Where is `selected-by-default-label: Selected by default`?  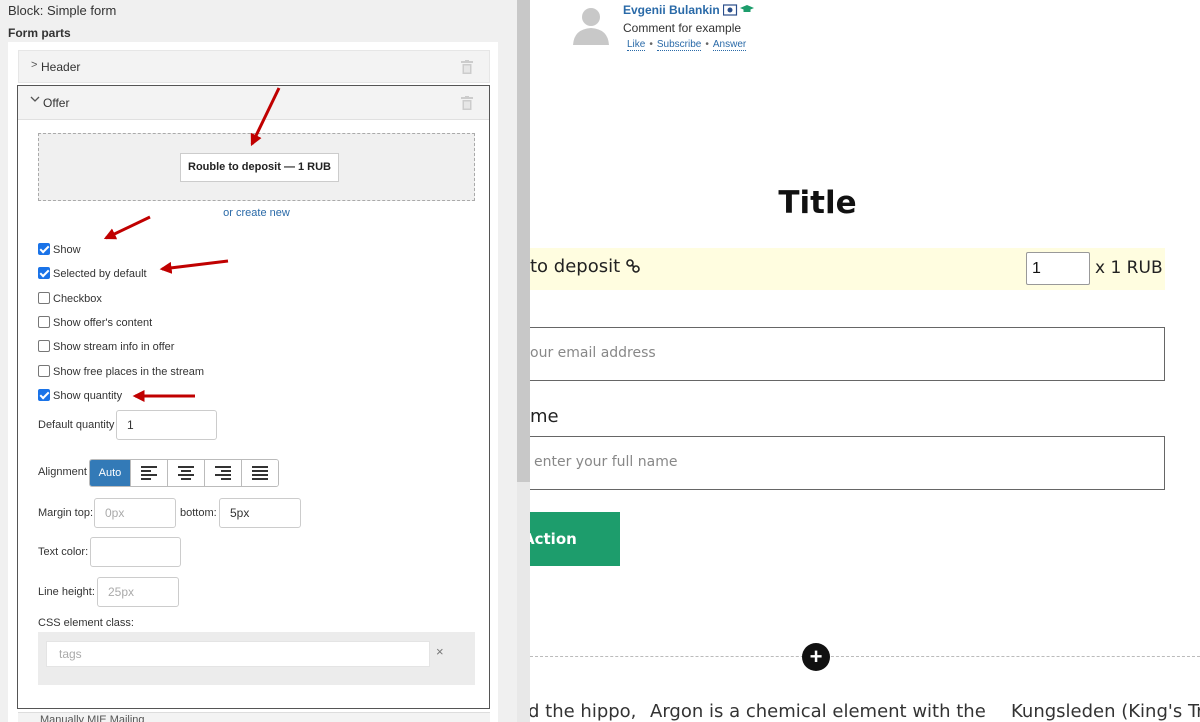
selected-by-default-label: Selected by default is located at coordinates (100, 274).